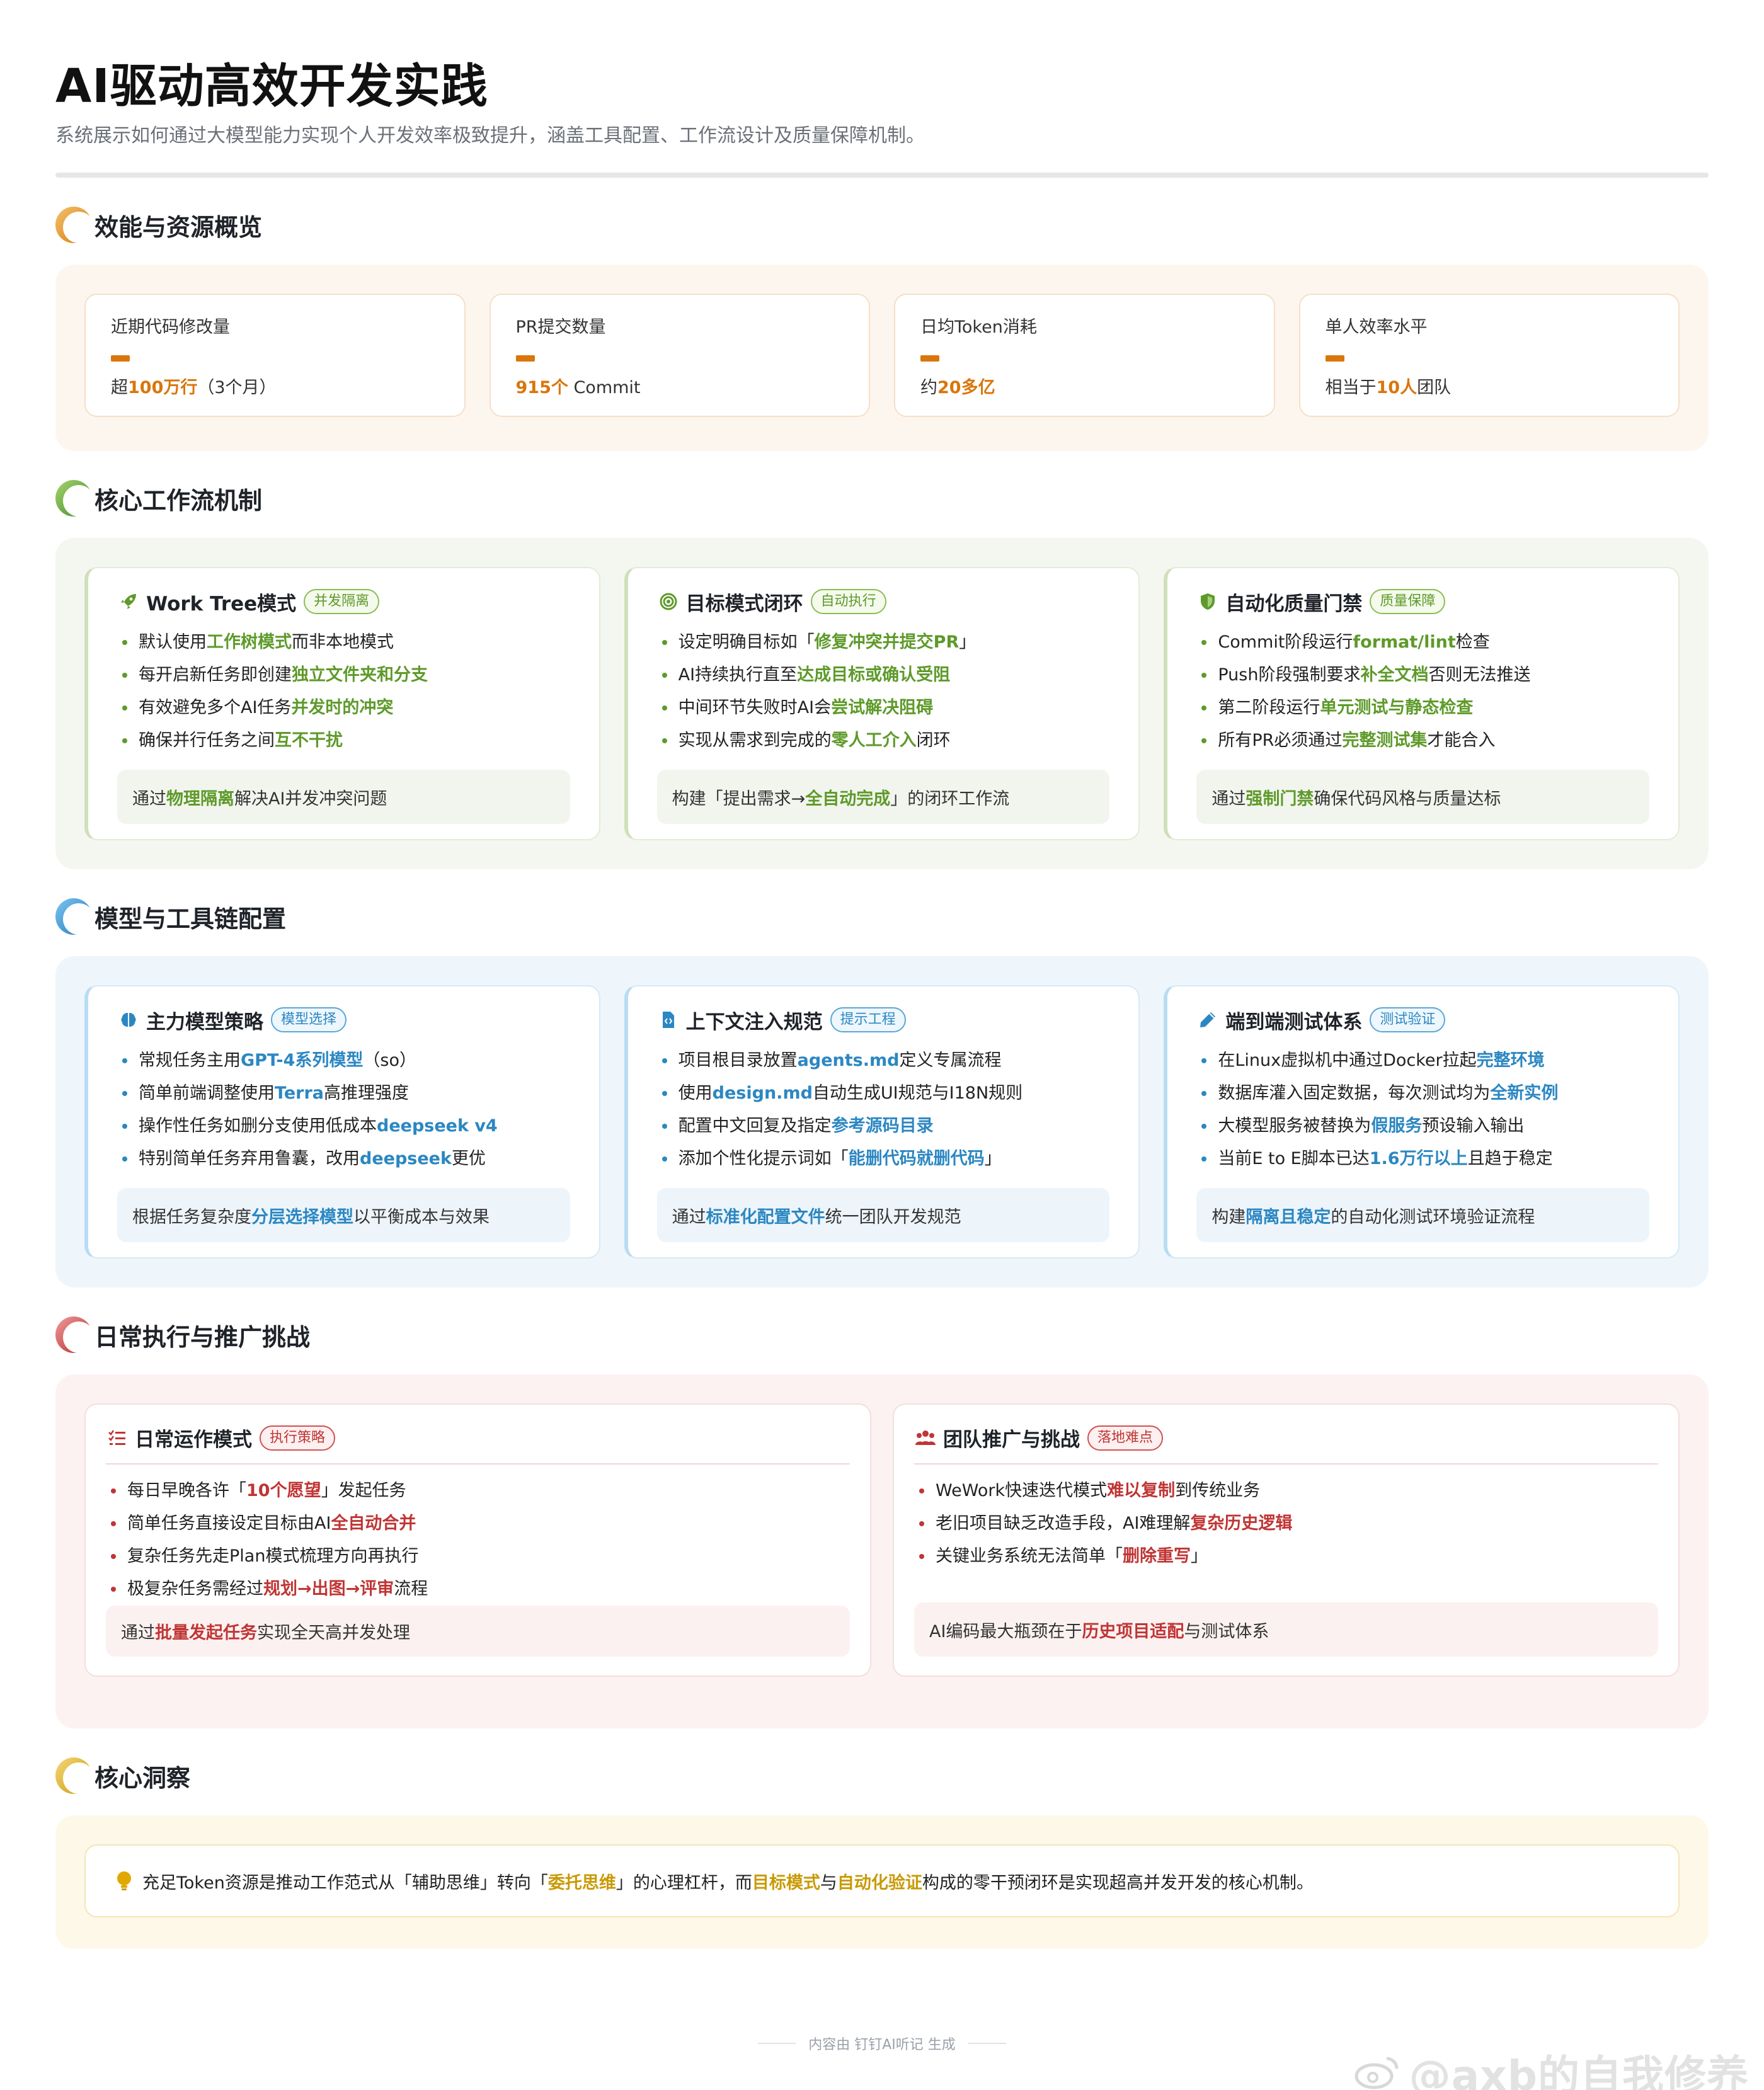 The image size is (1764, 2090). What do you see at coordinates (738, 1061) in the screenshot?
I see `text-segment: 项目根目录放置` at bounding box center [738, 1061].